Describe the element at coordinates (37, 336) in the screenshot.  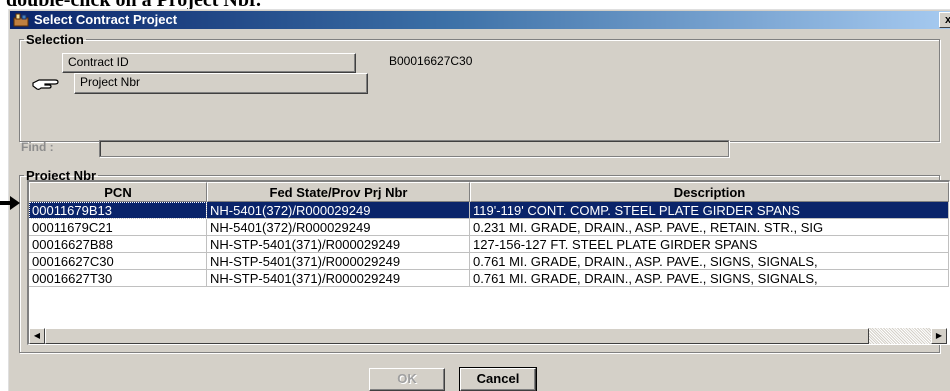
I see `scroll-left-icon: ◀` at that location.